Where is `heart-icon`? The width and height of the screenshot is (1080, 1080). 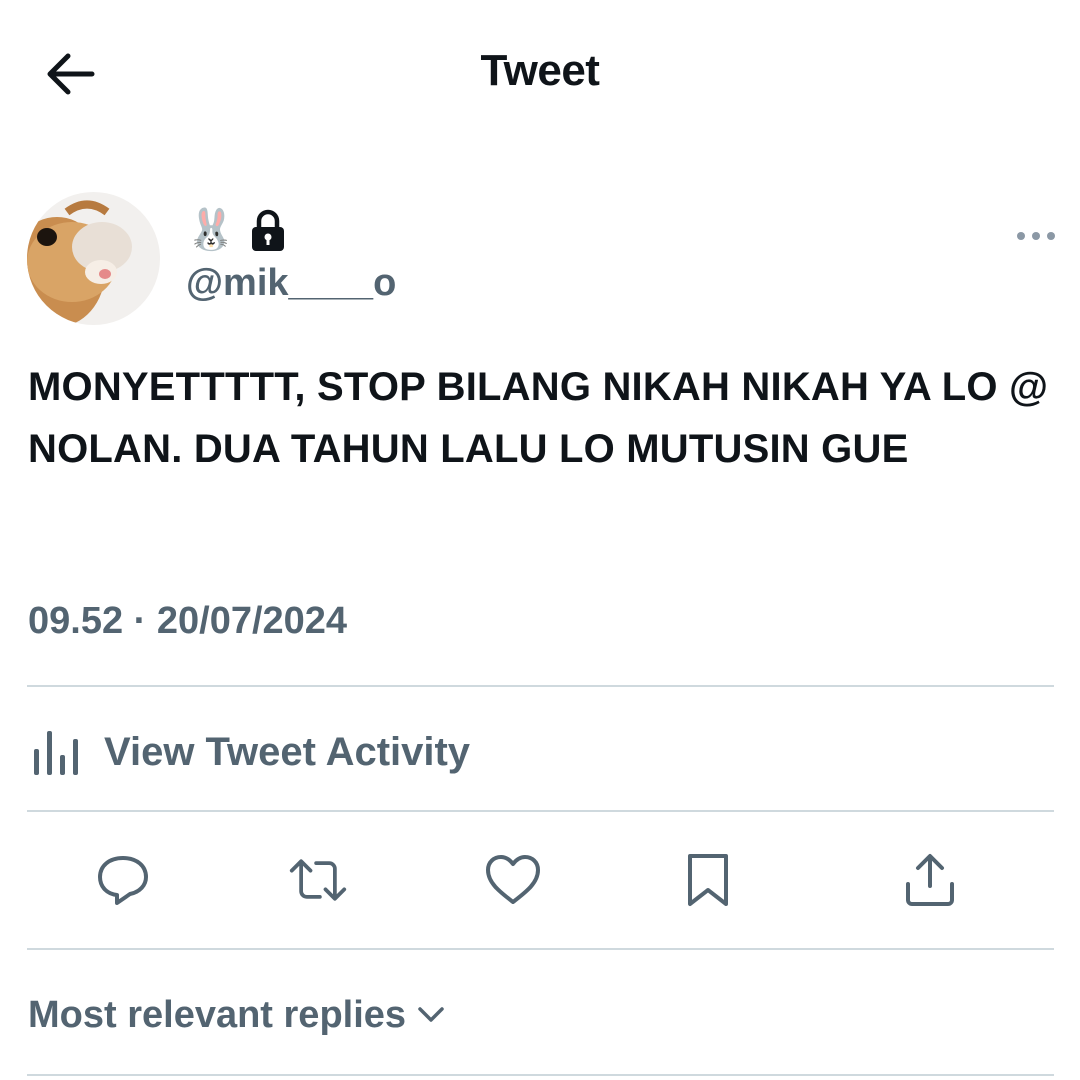
heart-icon is located at coordinates (513, 879).